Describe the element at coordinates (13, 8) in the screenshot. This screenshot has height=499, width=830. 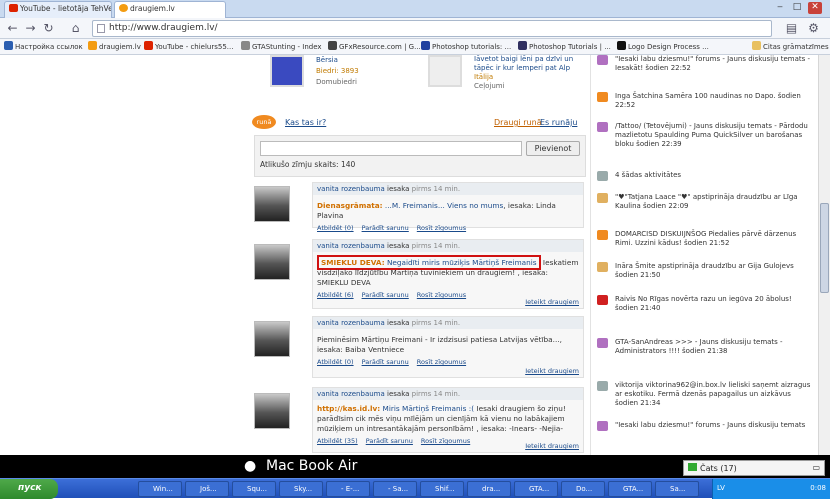
I see `youtube-icon` at that location.